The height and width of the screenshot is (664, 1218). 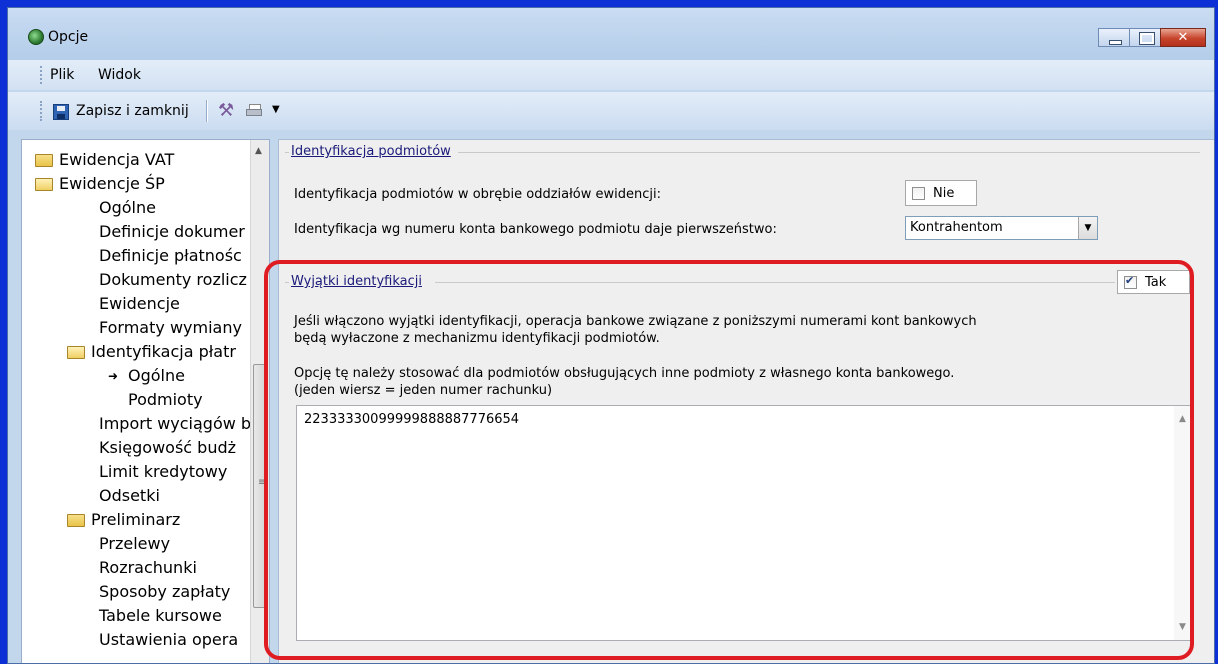 I want to click on textarea-value: 22333330099999888887776654, so click(x=412, y=419).